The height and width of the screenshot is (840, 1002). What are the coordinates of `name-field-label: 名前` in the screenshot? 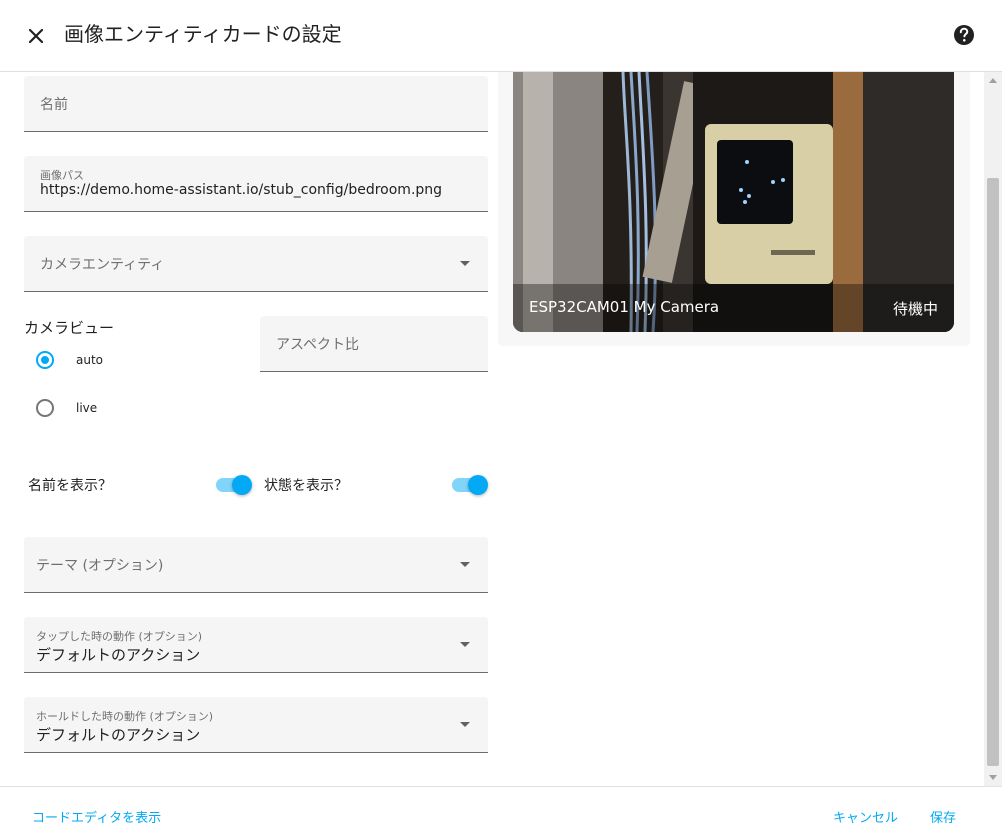 It's located at (54, 105).